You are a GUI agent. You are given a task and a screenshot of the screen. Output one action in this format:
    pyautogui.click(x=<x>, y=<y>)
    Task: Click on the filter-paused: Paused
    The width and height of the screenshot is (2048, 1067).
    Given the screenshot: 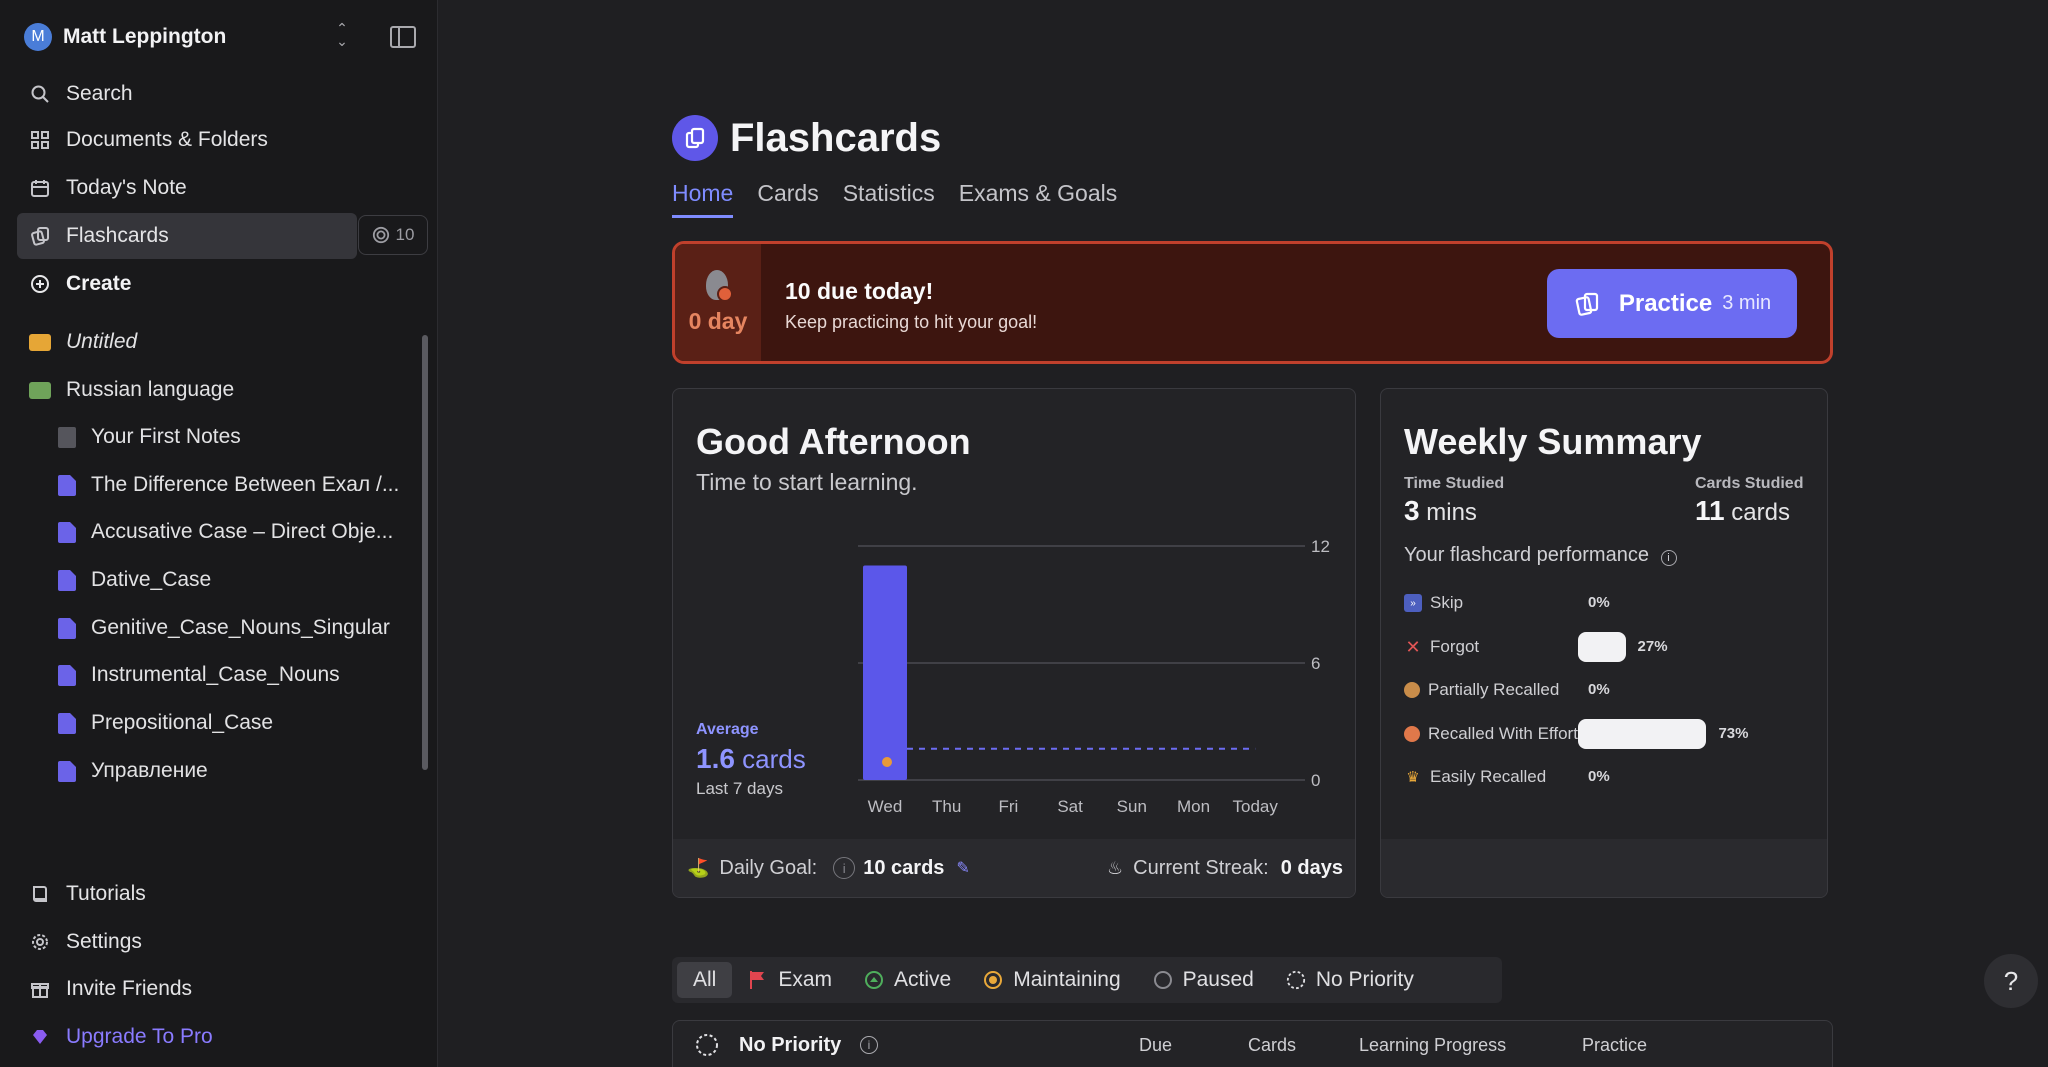 What is the action you would take?
    pyautogui.click(x=1203, y=980)
    